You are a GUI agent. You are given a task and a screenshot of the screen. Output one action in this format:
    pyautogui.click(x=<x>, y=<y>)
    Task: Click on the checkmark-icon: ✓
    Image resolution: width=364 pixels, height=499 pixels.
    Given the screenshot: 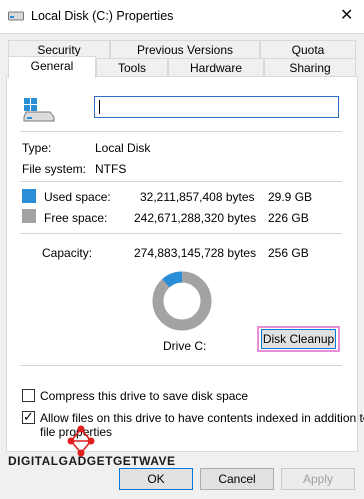 What is the action you would take?
    pyautogui.click(x=28, y=416)
    